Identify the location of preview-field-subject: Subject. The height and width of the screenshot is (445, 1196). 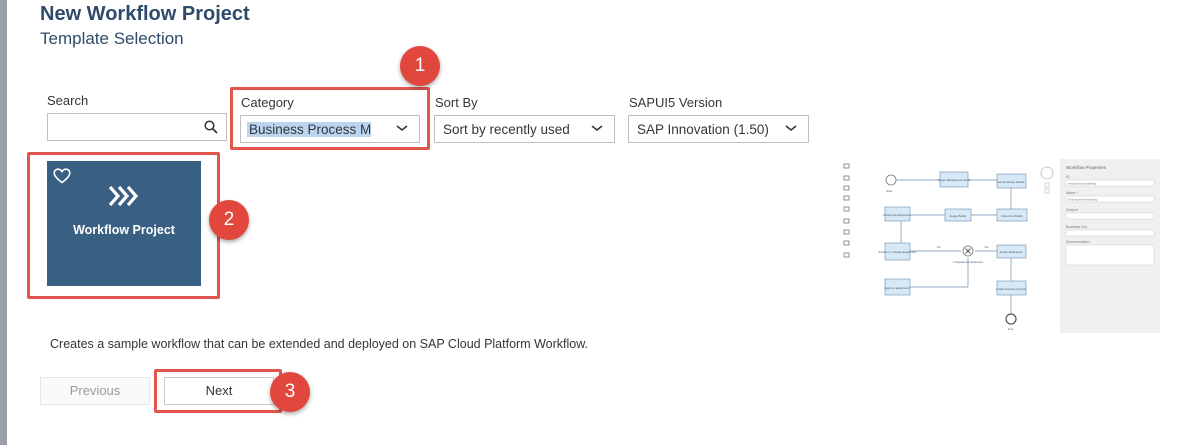
(1072, 210).